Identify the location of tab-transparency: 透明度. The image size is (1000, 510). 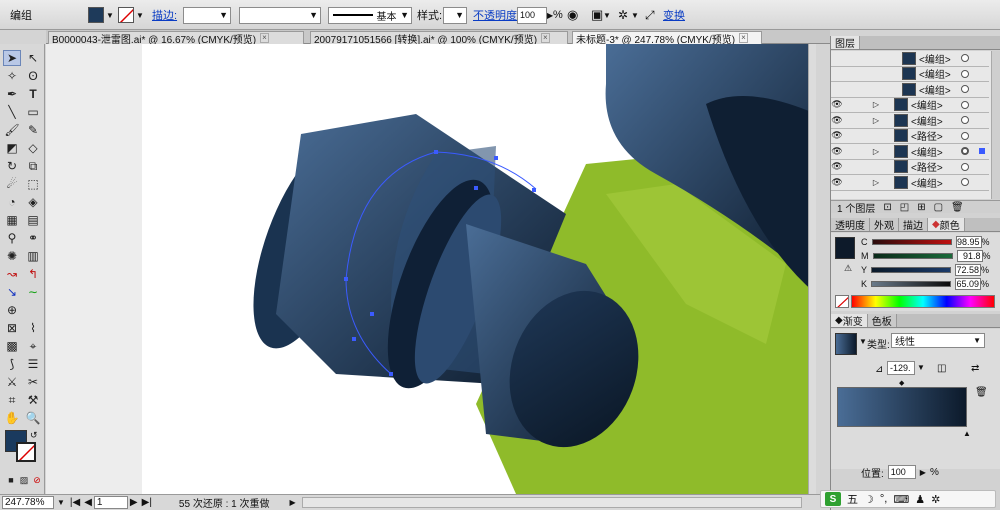
(850, 225).